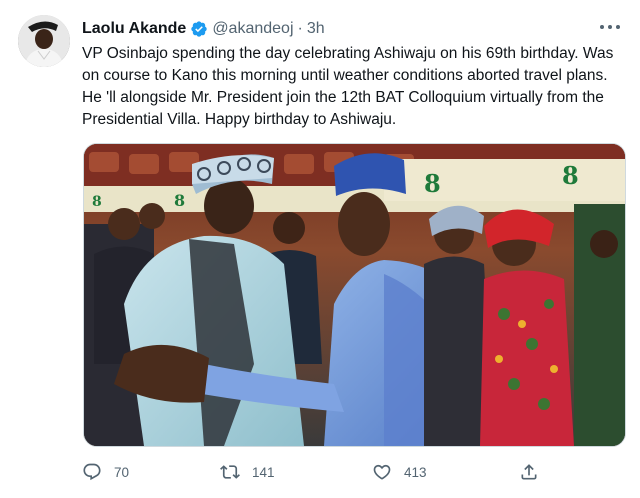 This screenshot has height=498, width=640. I want to click on retweet-button: 141, so click(247, 472).